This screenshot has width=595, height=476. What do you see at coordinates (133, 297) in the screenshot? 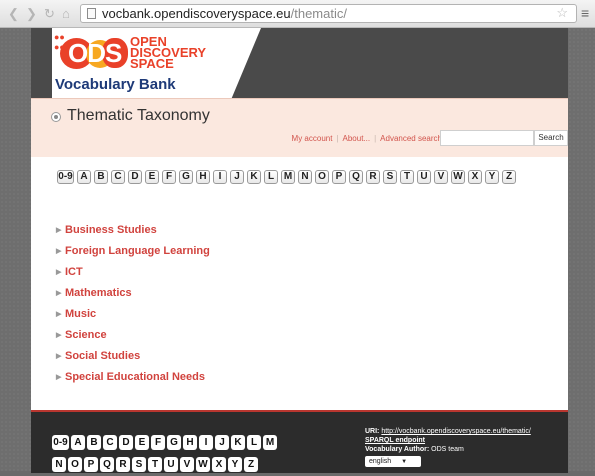
I see `topic-item: ▶ Mathematics` at bounding box center [133, 297].